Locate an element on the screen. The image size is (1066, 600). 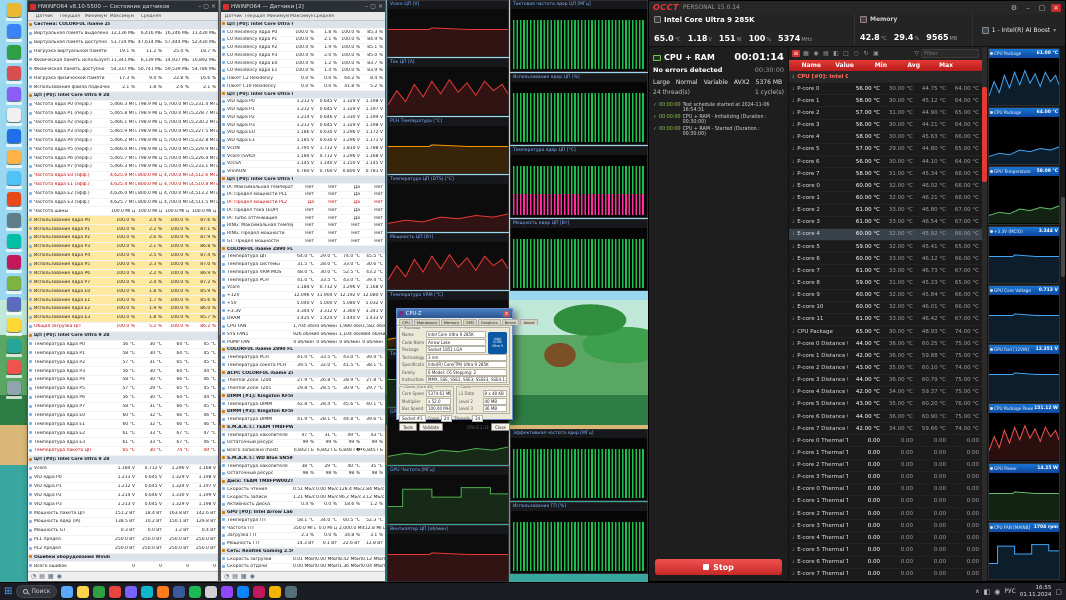
sensor-graph-panel: Температура ЦП (DTS) [°C] is located at coordinates (448, 203).